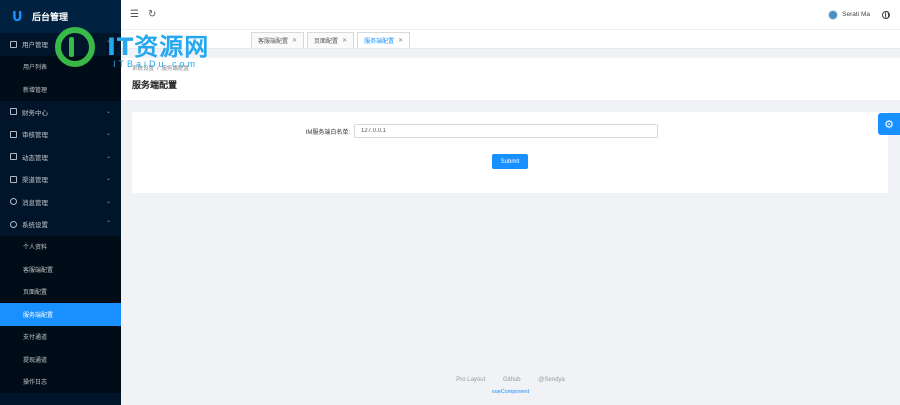 This screenshot has height=405, width=900. I want to click on setting-icon: ⚙, so click(889, 124).